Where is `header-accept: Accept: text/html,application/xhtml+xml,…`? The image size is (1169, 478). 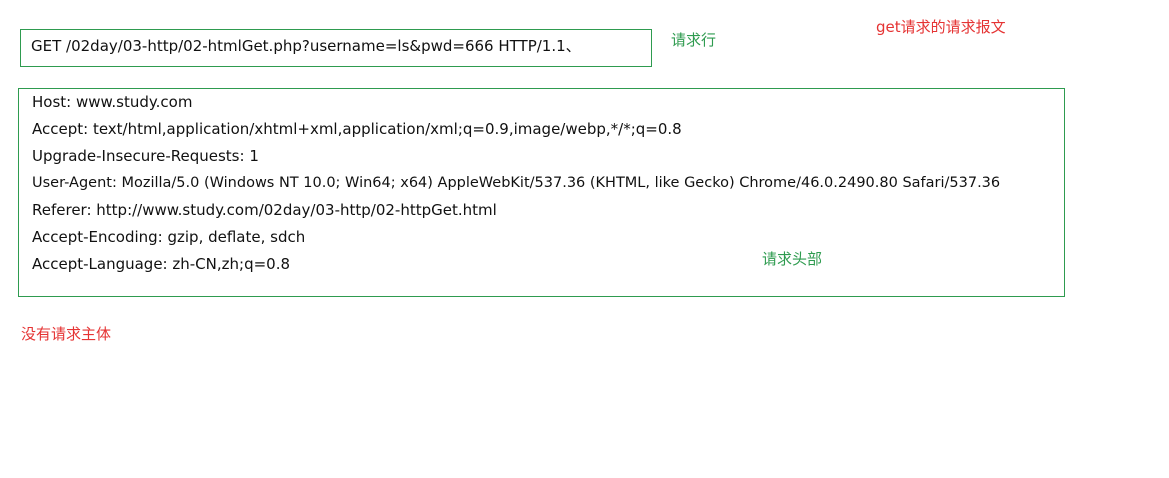 header-accept: Accept: text/html,application/xhtml+xml,… is located at coordinates (357, 129).